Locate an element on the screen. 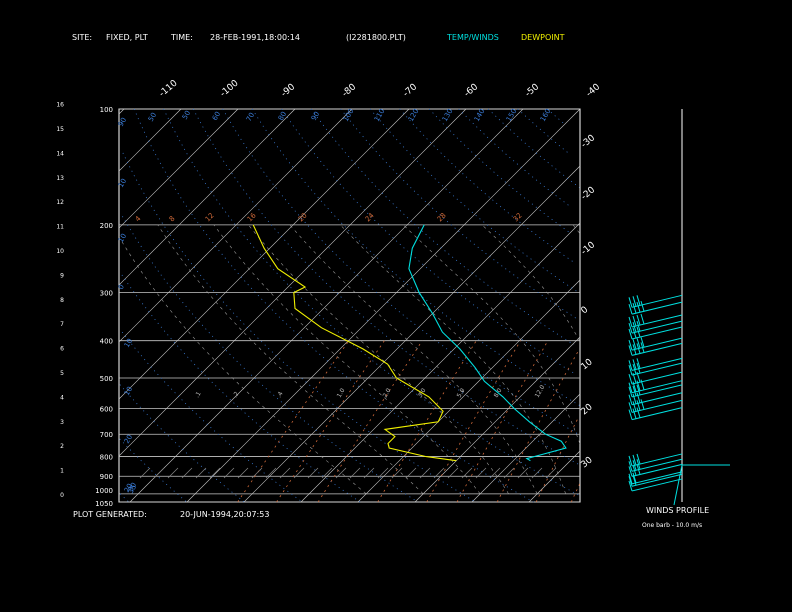 The image size is (792, 612). barb-note: One barb - 10.0 m/s is located at coordinates (672, 525).